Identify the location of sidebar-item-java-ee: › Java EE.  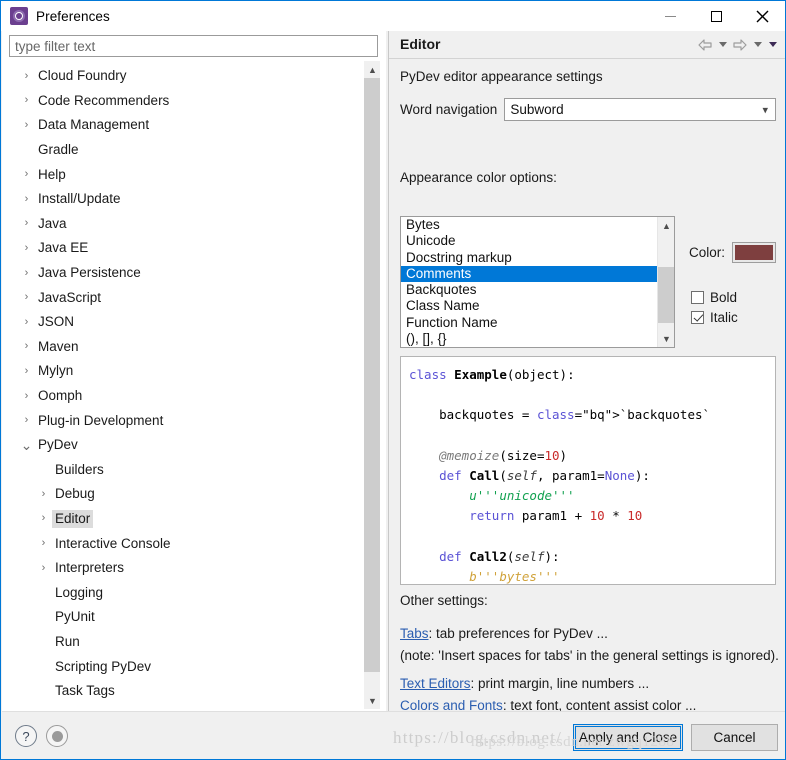
(185, 248).